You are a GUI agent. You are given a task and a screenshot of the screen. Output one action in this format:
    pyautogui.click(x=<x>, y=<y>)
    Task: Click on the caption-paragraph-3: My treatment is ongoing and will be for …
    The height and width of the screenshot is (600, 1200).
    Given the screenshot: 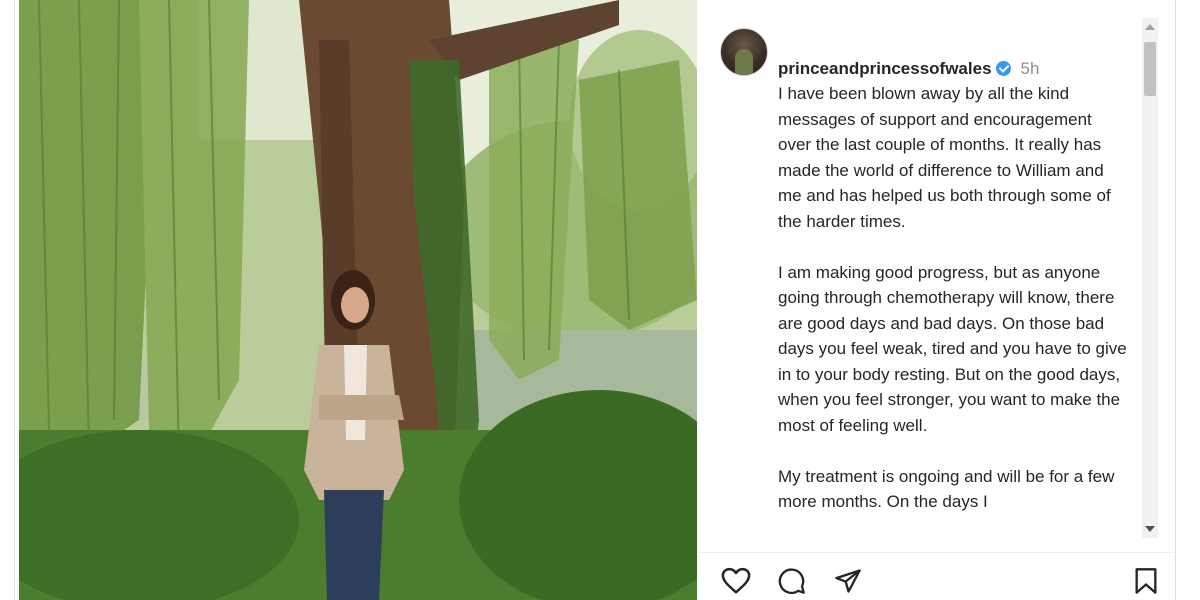 What is the action you would take?
    pyautogui.click(x=946, y=489)
    